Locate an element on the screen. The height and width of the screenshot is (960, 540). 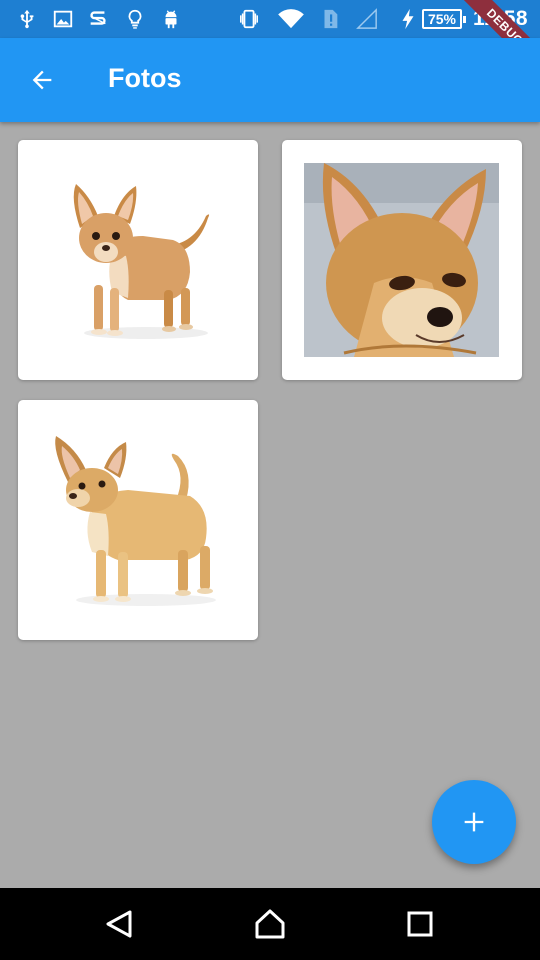
vibrate-icon is located at coordinates (249, 19).